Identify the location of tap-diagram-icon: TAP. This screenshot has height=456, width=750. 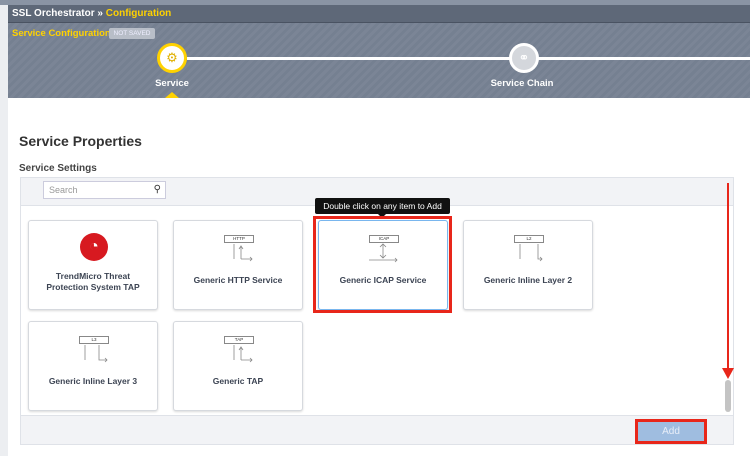
(240, 350).